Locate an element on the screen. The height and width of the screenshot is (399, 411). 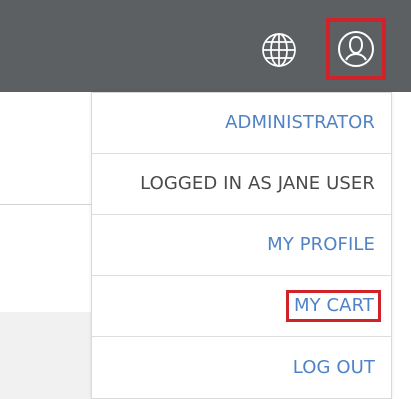
menu-item-log-out-label: LOG OUT is located at coordinates (333, 367).